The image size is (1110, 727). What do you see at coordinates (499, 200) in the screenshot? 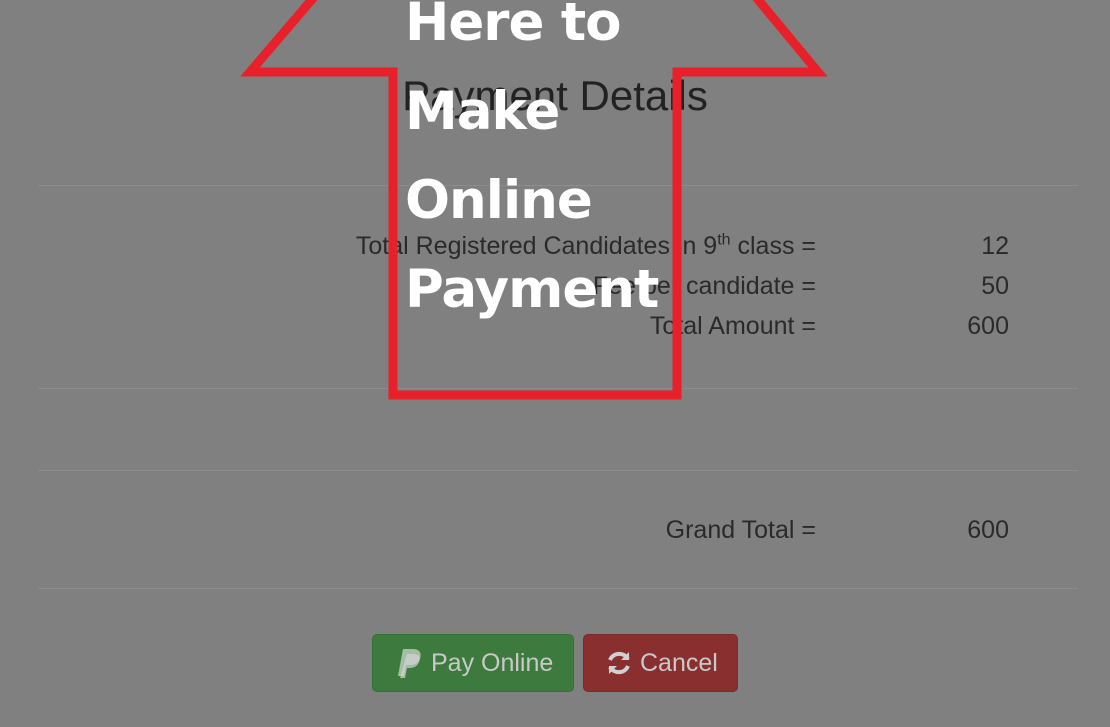
I see `annotation-line: Online` at bounding box center [499, 200].